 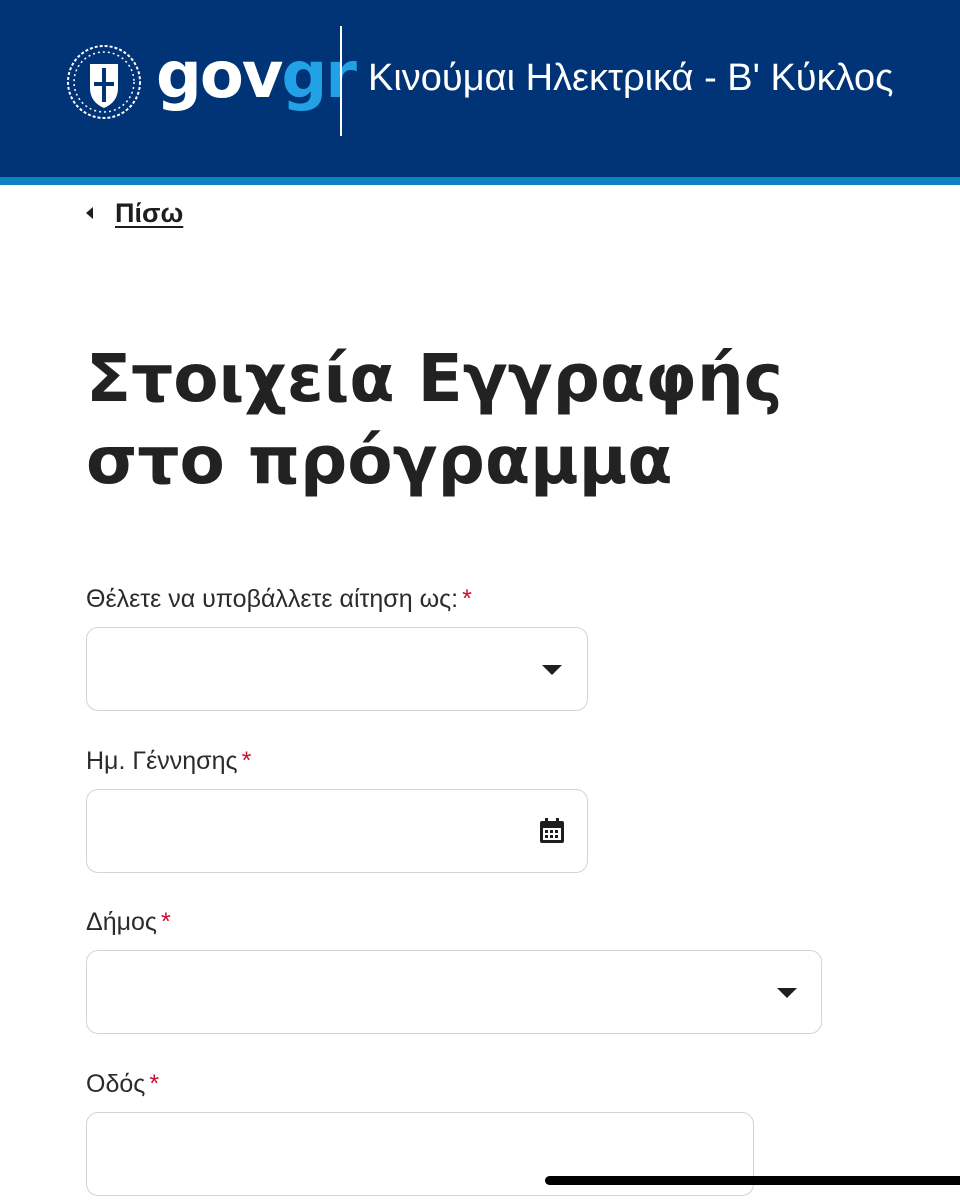 I want to click on birth-date-input, so click(x=337, y=831).